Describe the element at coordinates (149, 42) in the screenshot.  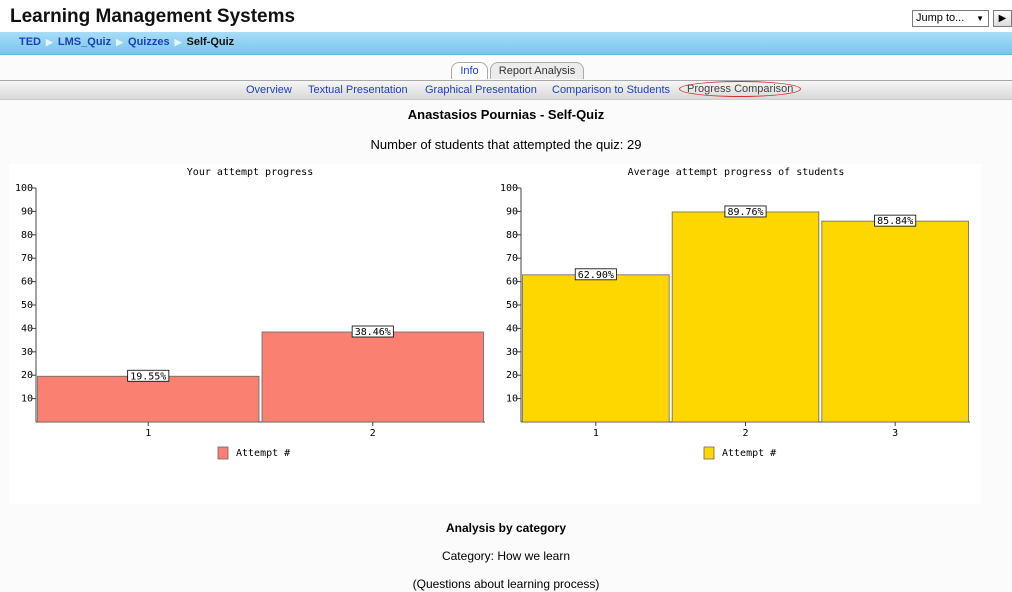
I see `breadcrumb-link-quizzes: Quizzes` at that location.